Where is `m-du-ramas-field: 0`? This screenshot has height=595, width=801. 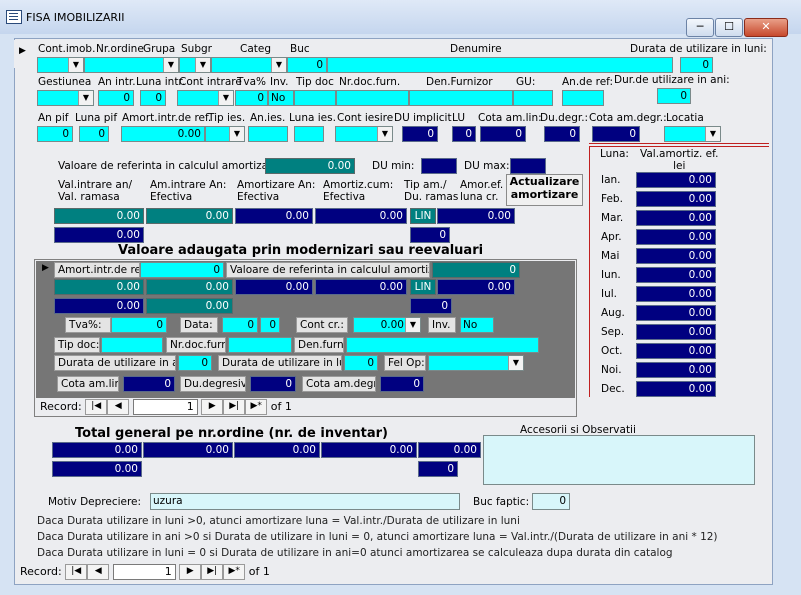
m-du-ramas-field: 0 is located at coordinates (431, 306).